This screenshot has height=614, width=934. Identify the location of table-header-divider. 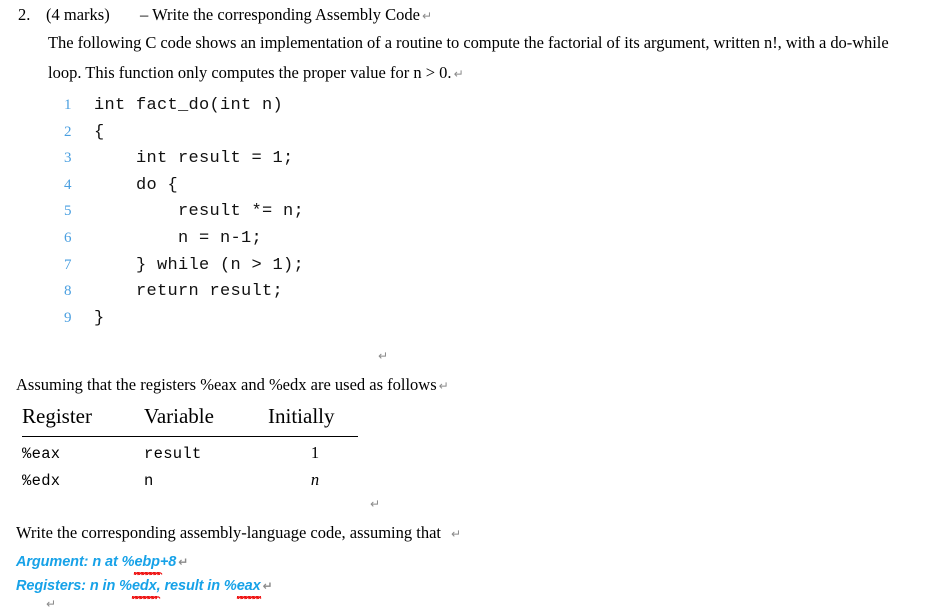
(190, 436).